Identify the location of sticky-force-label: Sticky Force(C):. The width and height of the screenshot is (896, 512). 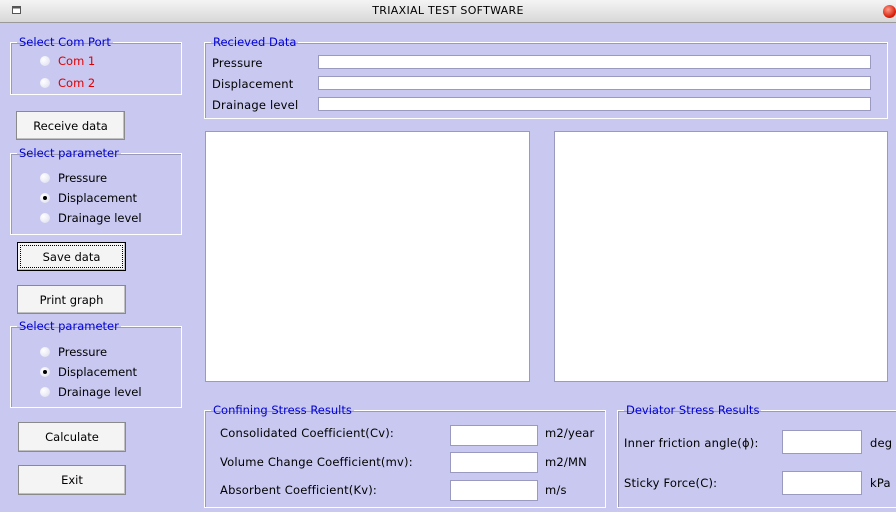
(671, 483).